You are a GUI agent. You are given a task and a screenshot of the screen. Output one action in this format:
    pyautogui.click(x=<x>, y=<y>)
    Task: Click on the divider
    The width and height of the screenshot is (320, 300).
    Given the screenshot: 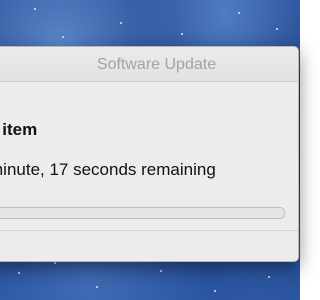 What is the action you would take?
    pyautogui.click(x=149, y=230)
    